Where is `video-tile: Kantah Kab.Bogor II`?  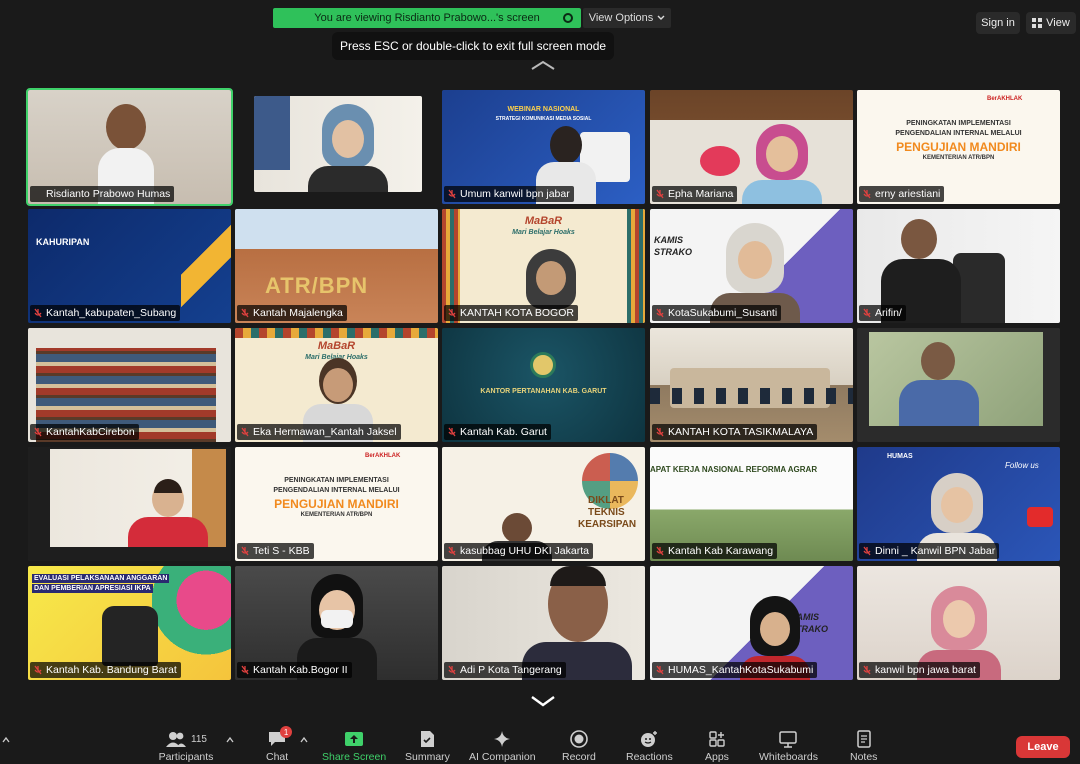 video-tile: Kantah Kab.Bogor II is located at coordinates (336, 623).